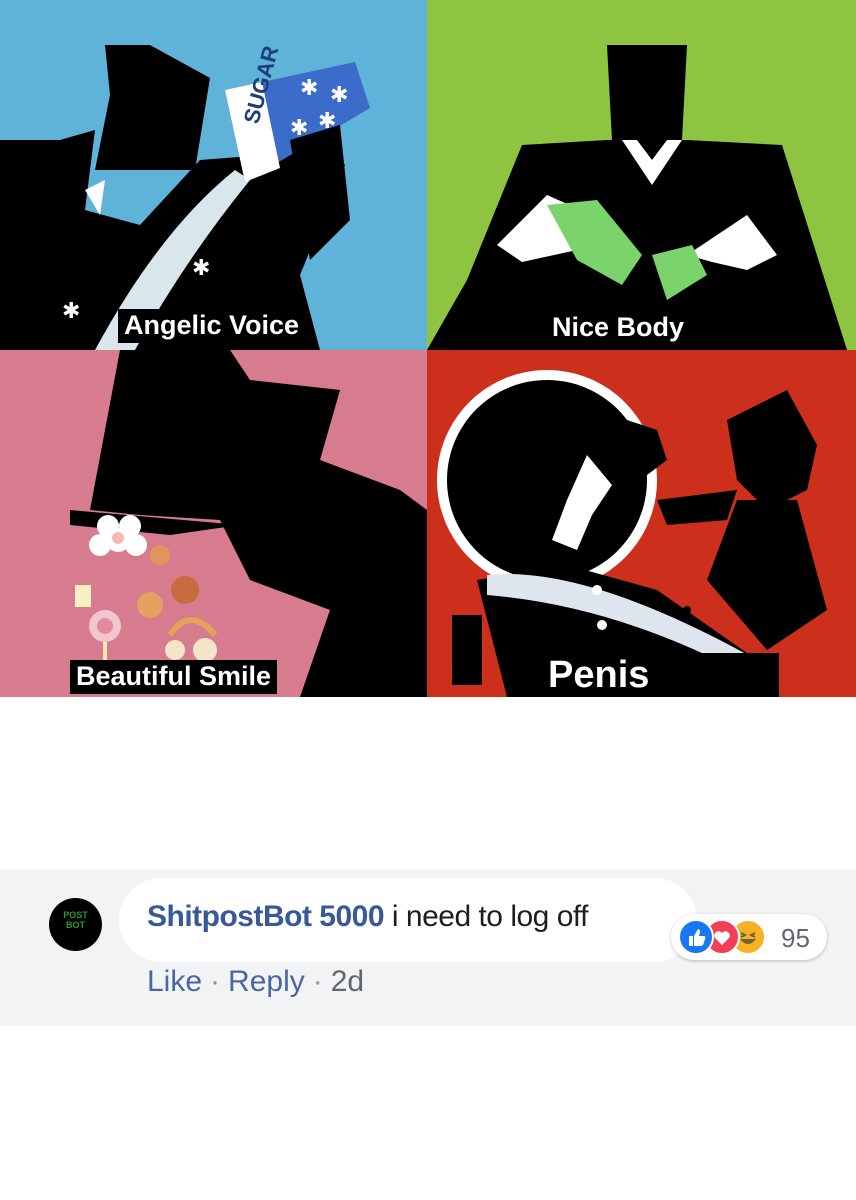 The image size is (856, 1200). I want to click on panel-angelic-voice: SUGAR ✱ ✱ ✱ ✱ ✱ ✱ Angelic Voice, so click(213, 175).